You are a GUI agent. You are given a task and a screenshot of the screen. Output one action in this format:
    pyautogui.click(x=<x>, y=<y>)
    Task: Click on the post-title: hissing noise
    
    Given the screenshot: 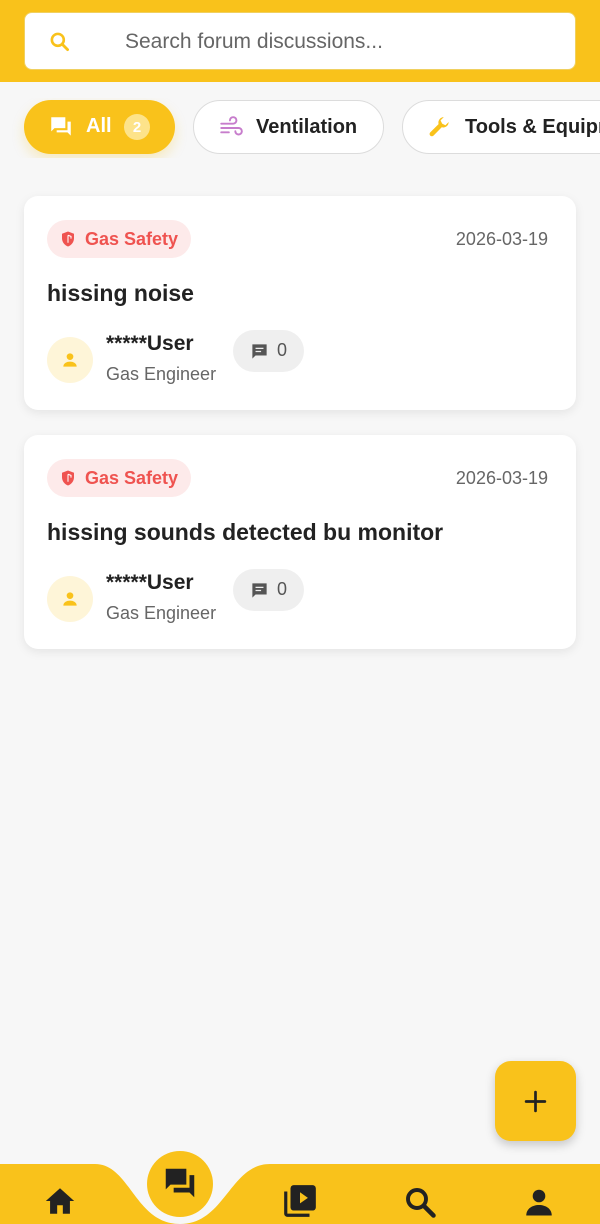 What is the action you would take?
    pyautogui.click(x=120, y=293)
    